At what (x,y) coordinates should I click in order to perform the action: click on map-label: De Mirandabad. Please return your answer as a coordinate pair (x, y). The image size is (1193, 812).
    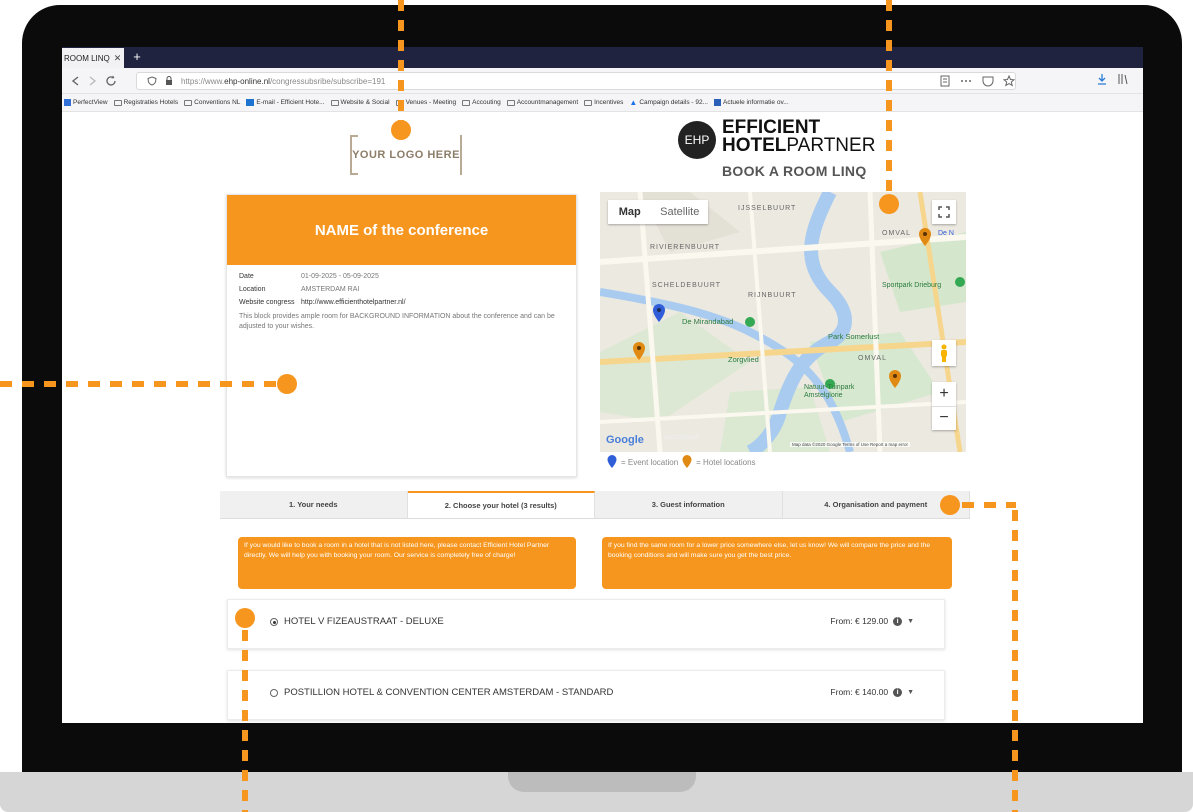
    Looking at the image, I should click on (708, 321).